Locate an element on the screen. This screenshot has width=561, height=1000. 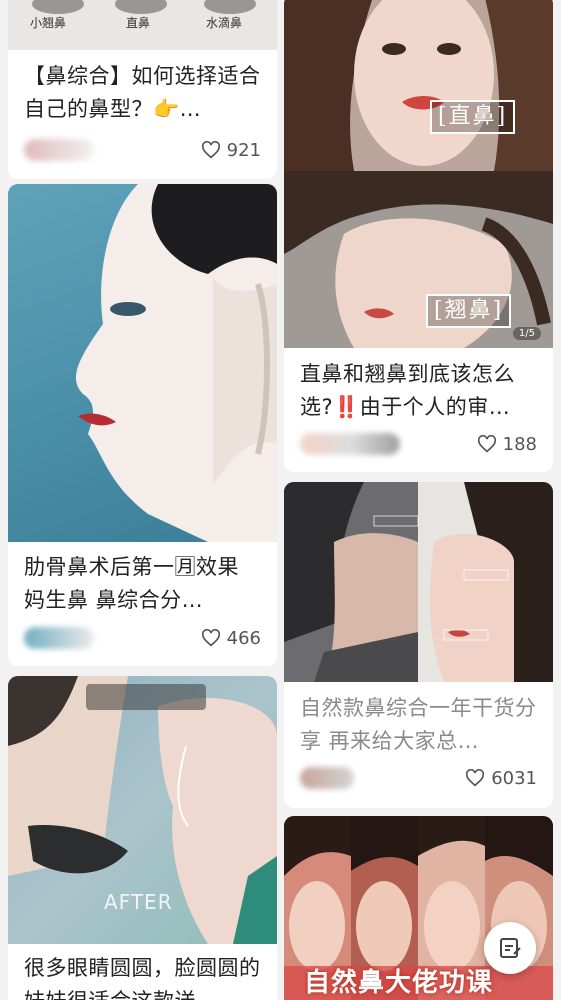
note-cover is located at coordinates (418, 582).